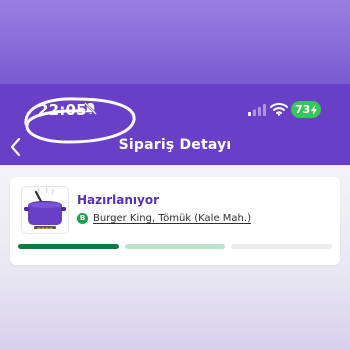 The image size is (350, 350). I want to click on cellular-signal-icon, so click(257, 110).